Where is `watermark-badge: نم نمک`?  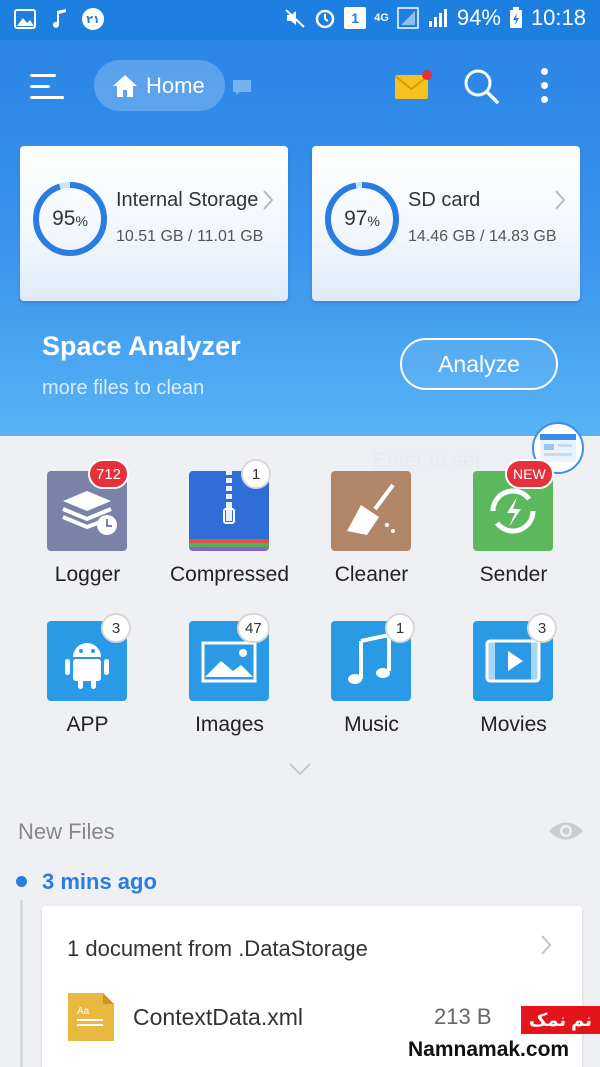
watermark-badge: نم نمک is located at coordinates (560, 1020).